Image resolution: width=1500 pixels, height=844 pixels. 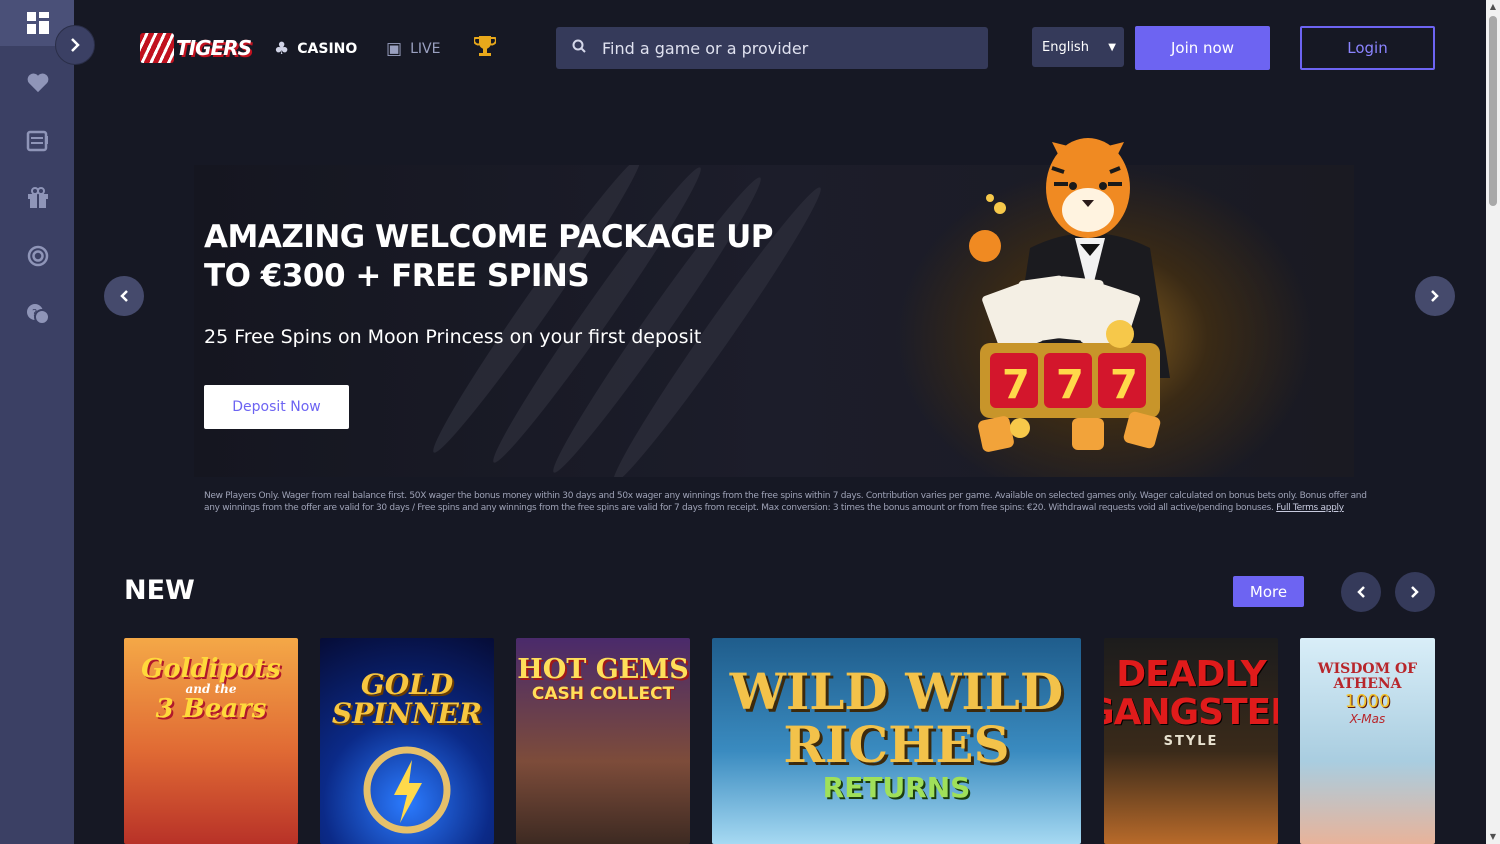 I want to click on search-icon, so click(x=579, y=48).